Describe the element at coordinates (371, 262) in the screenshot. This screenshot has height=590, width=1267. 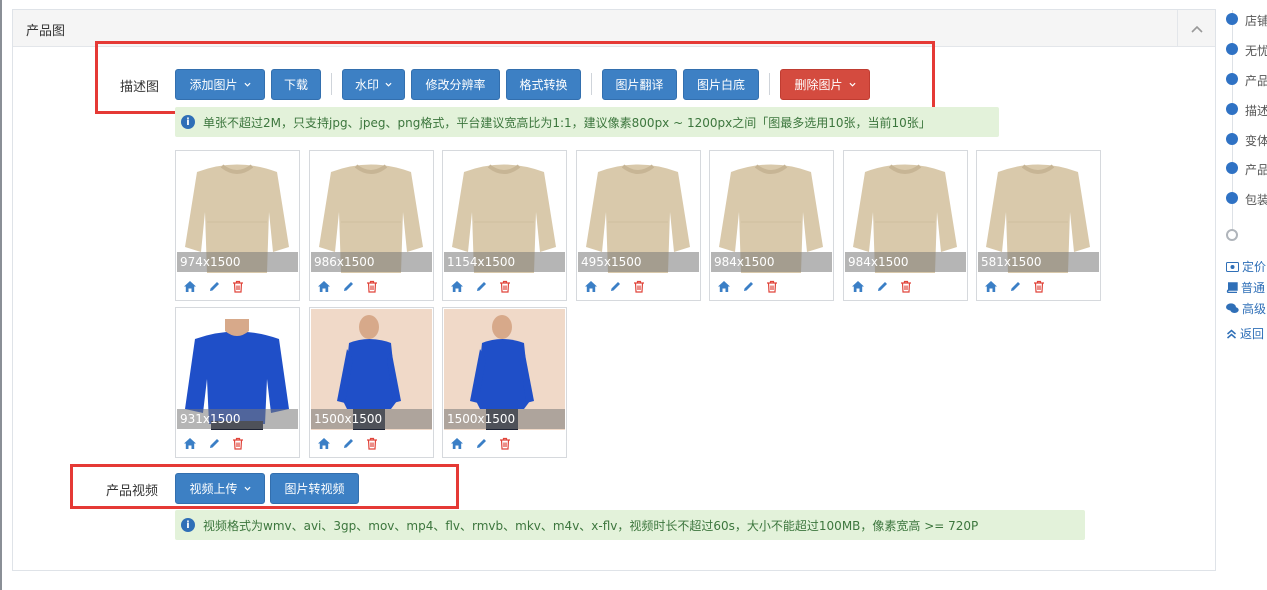
I see `image-size-label: 986x1500` at that location.